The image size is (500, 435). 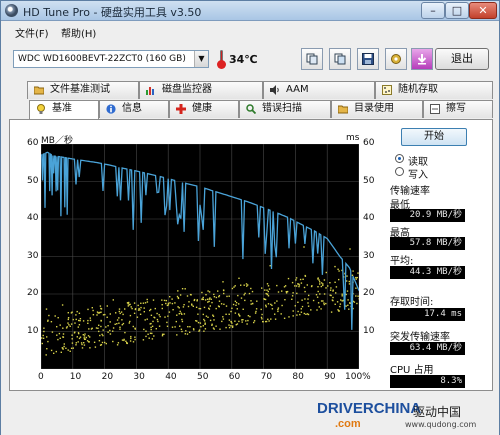 I want to click on tab-error-scan: 错误扫描, so click(x=285, y=109).